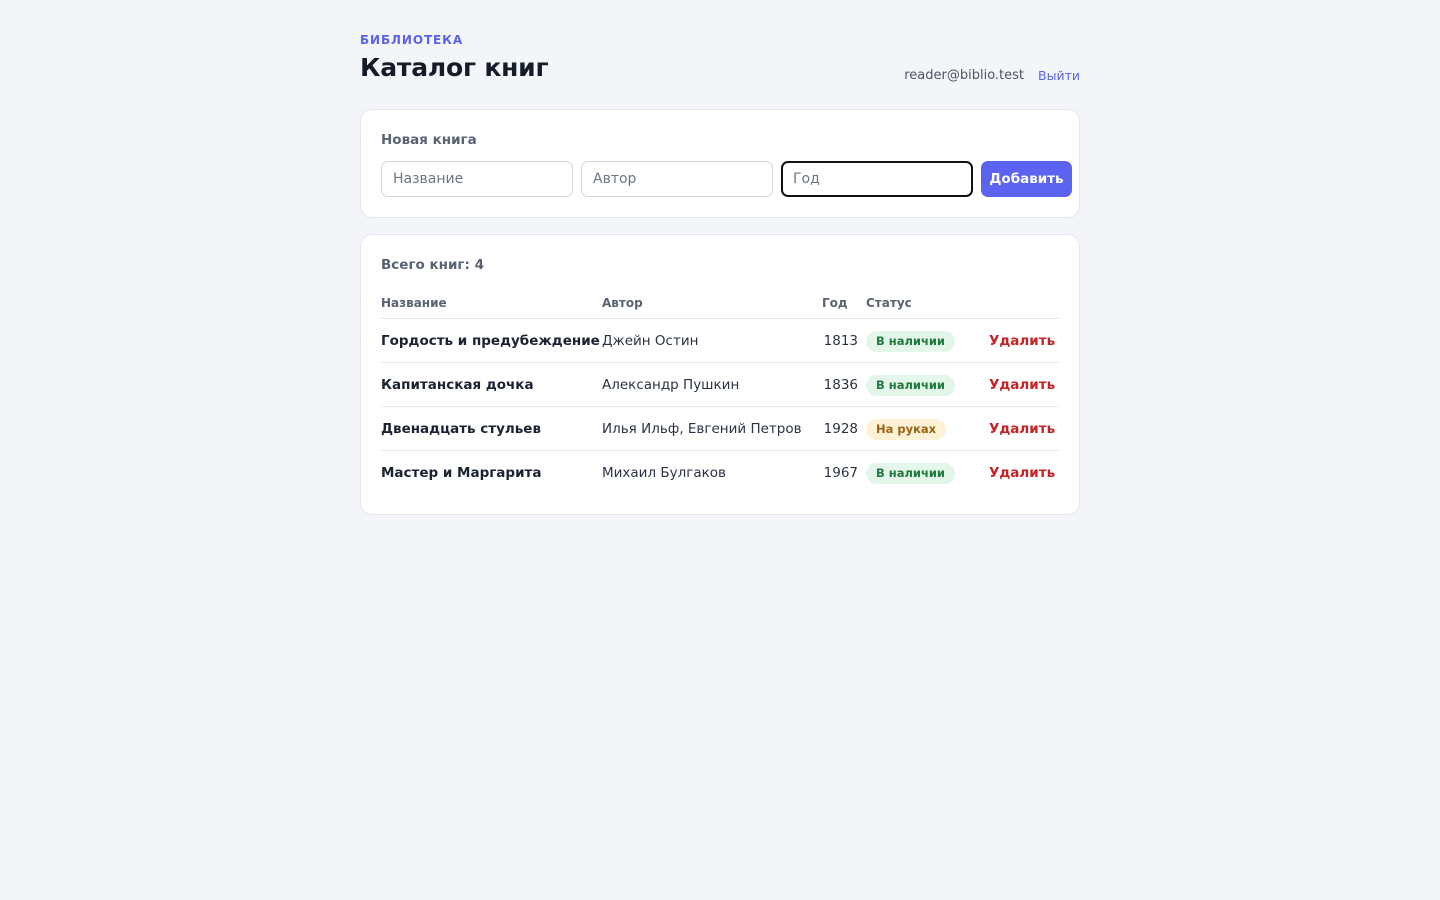 The height and width of the screenshot is (900, 1440). I want to click on book-author: Александр Пушкин, so click(671, 385).